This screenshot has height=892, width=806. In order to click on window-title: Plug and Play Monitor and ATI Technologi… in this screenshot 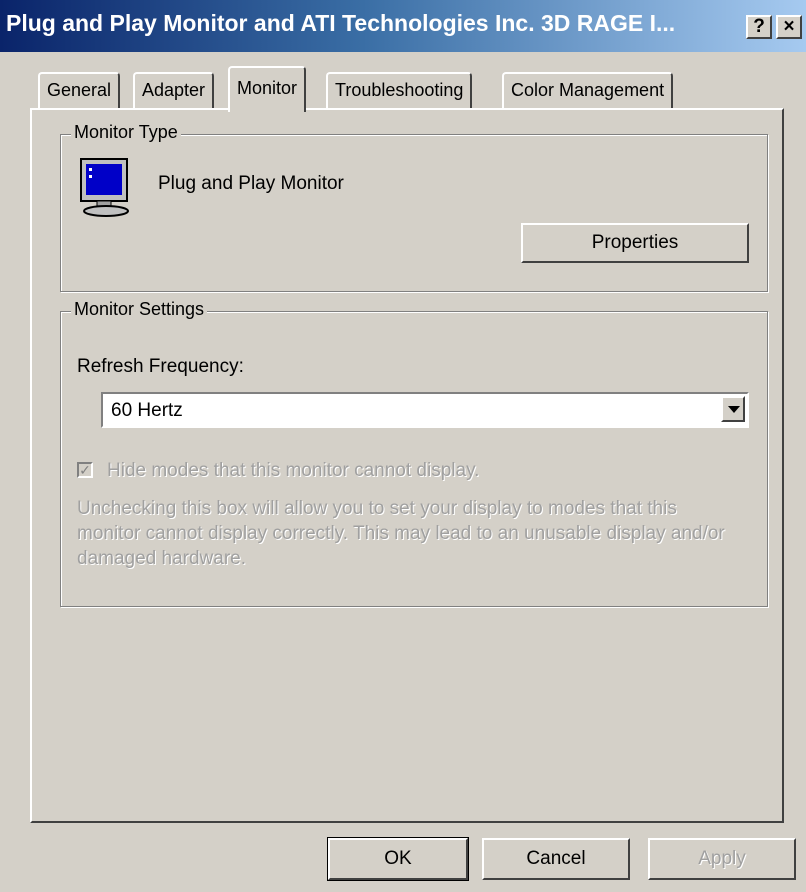, I will do `click(341, 23)`.